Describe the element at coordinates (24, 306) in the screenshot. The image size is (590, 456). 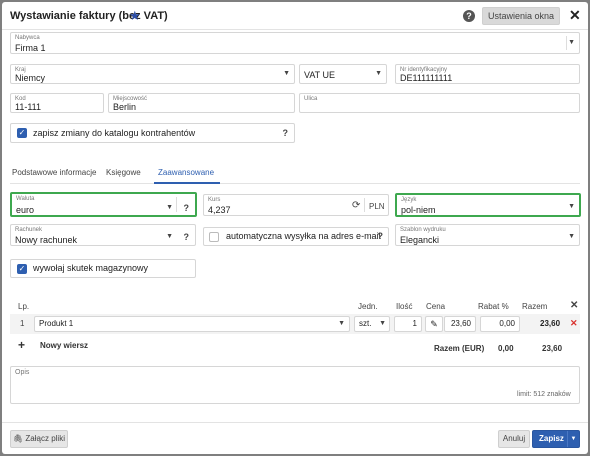
I see `col-lp: Lp.` at that location.